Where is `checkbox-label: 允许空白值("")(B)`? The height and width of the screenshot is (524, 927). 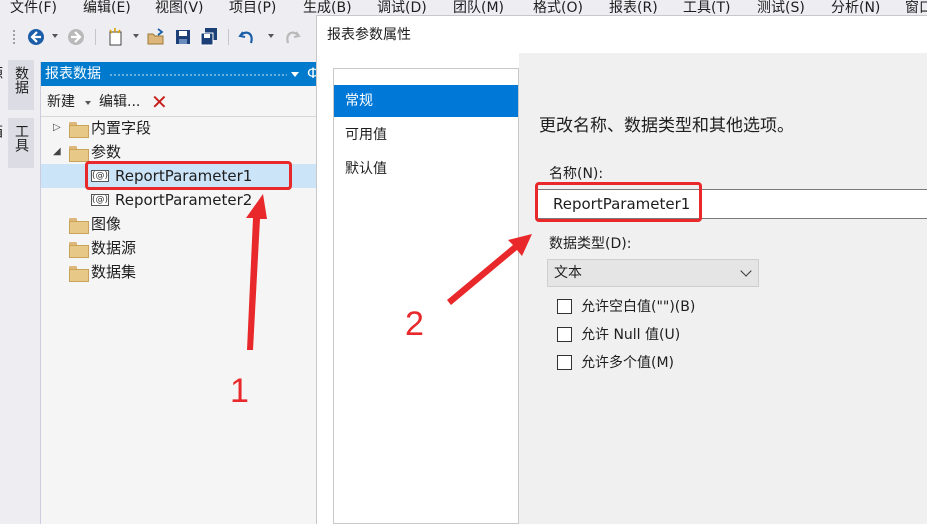 checkbox-label: 允许空白值("")(B) is located at coordinates (638, 307).